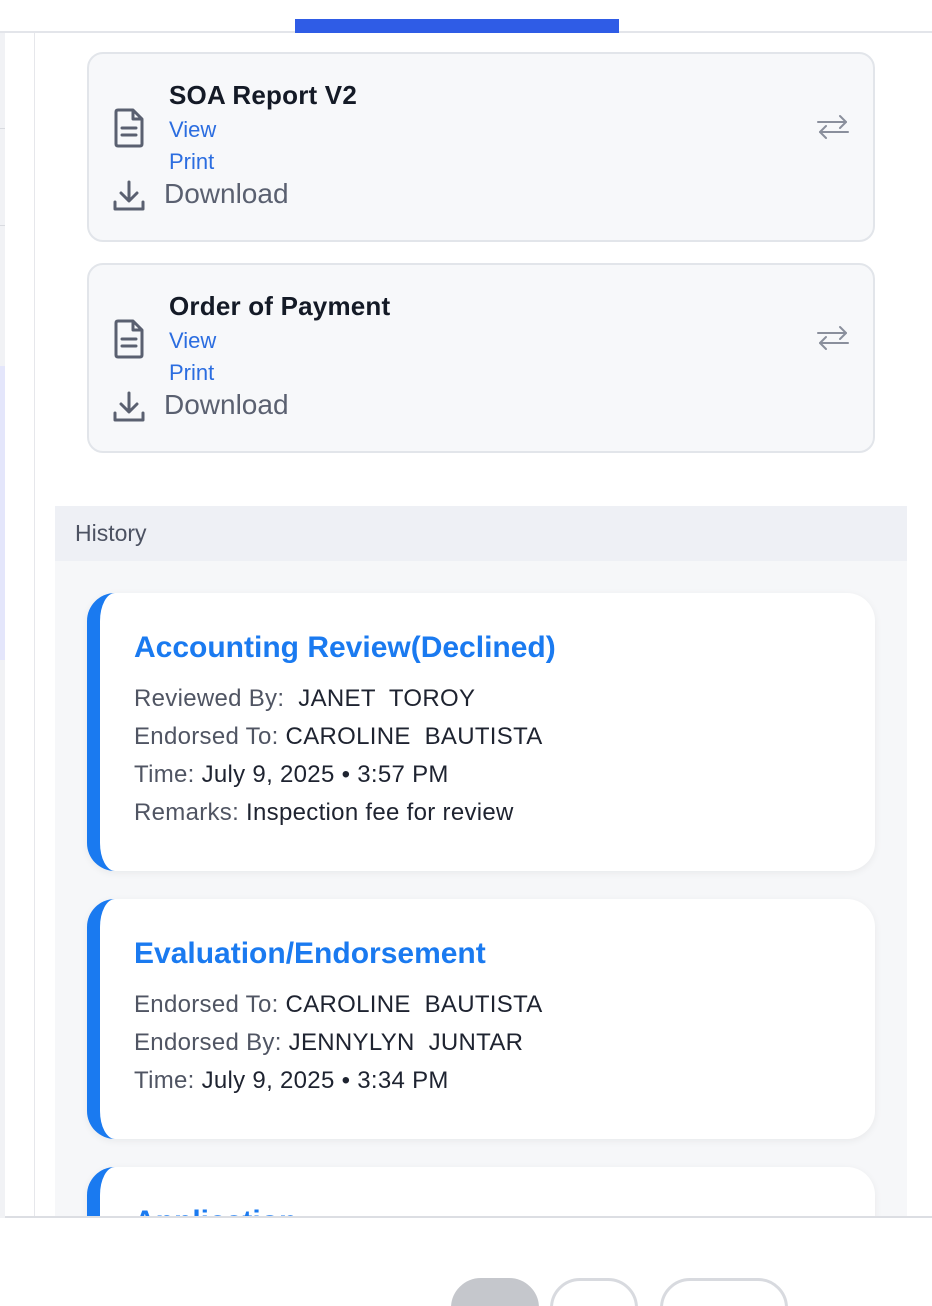  What do you see at coordinates (380, 698) in the screenshot?
I see `field-value: JANET TOROY` at bounding box center [380, 698].